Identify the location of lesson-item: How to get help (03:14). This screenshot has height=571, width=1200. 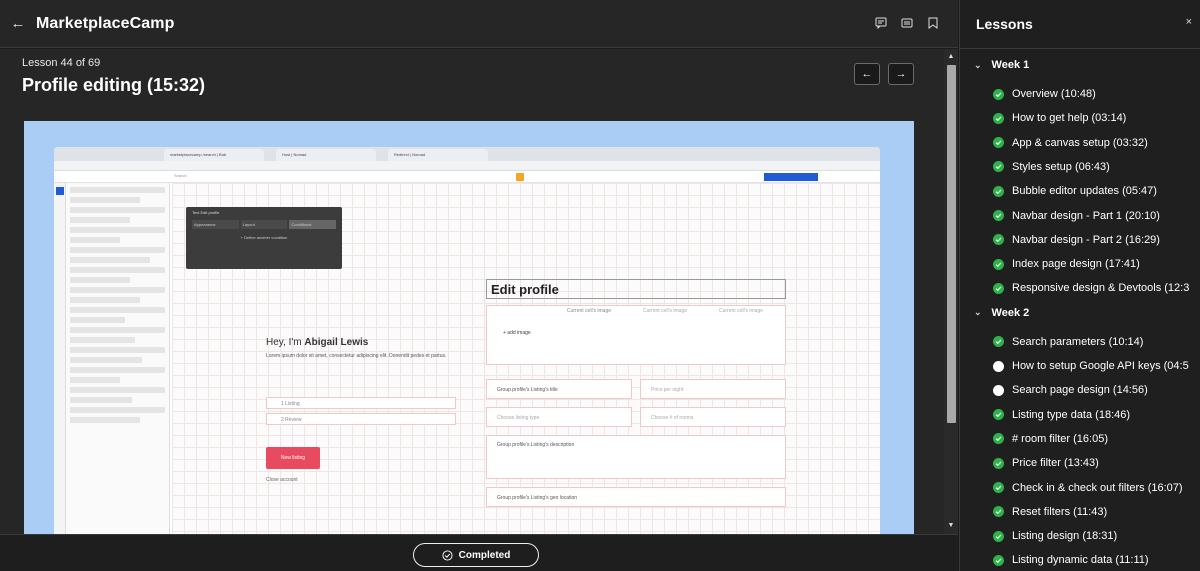
(1059, 118).